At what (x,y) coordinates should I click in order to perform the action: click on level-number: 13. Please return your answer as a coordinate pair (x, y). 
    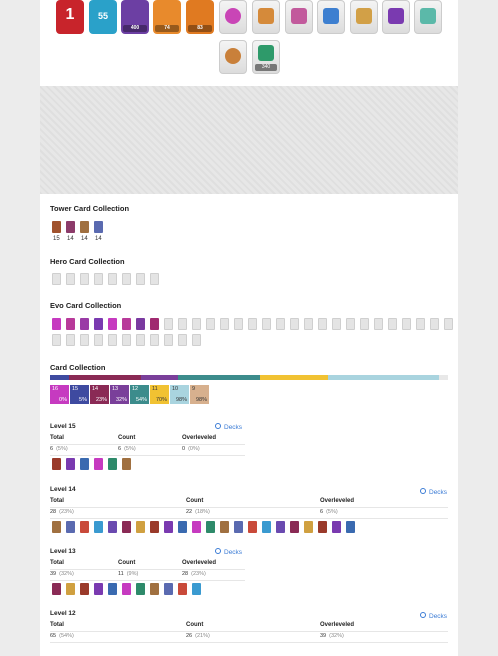
    Looking at the image, I should click on (115, 389).